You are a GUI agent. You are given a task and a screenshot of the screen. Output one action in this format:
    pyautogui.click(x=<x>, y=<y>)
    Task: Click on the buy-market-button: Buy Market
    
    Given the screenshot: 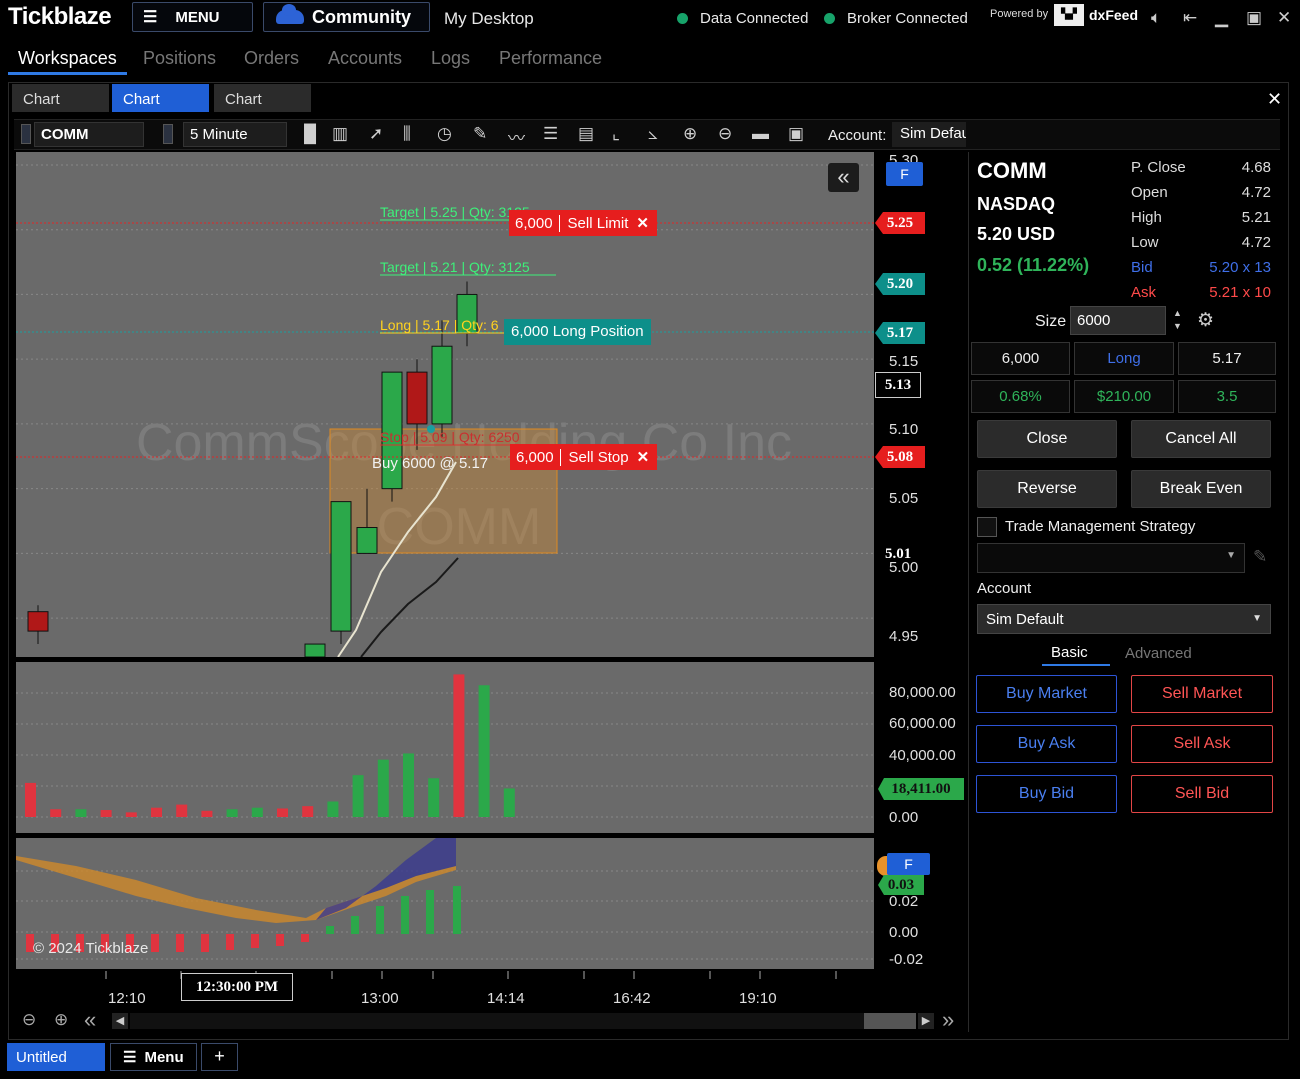 What is the action you would take?
    pyautogui.click(x=1046, y=694)
    